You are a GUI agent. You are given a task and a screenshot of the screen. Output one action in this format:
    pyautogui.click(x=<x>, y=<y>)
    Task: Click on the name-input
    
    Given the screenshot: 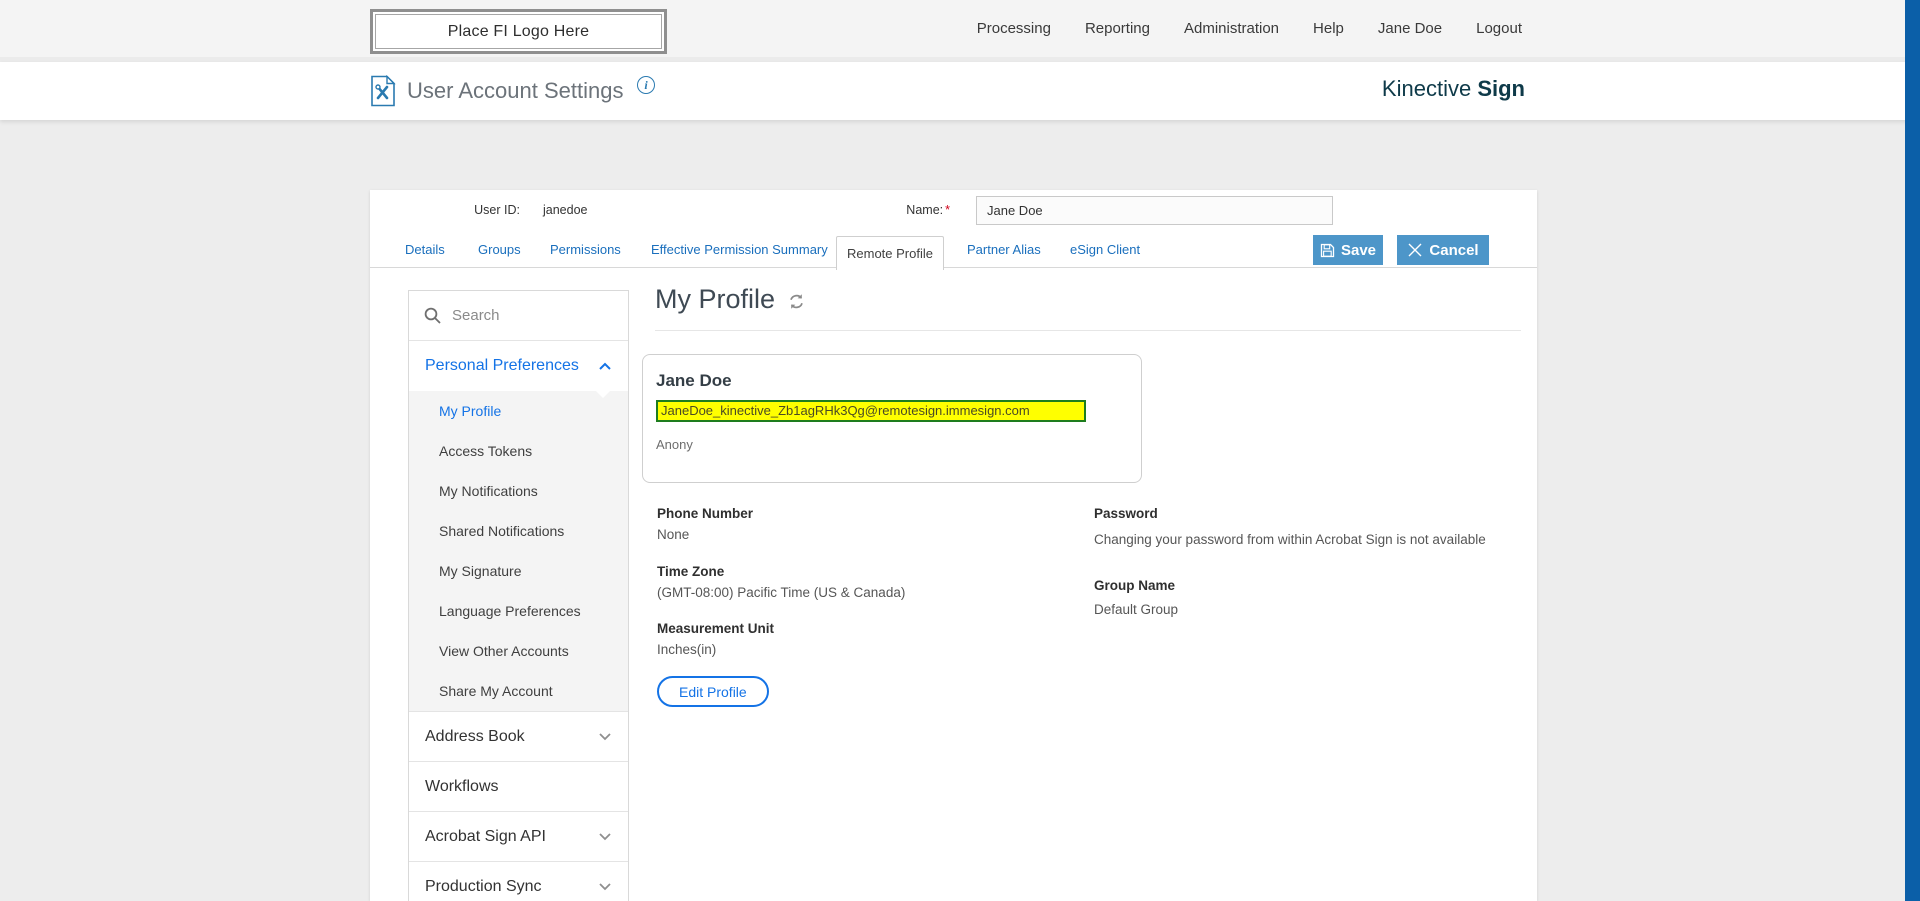 What is the action you would take?
    pyautogui.click(x=1154, y=210)
    